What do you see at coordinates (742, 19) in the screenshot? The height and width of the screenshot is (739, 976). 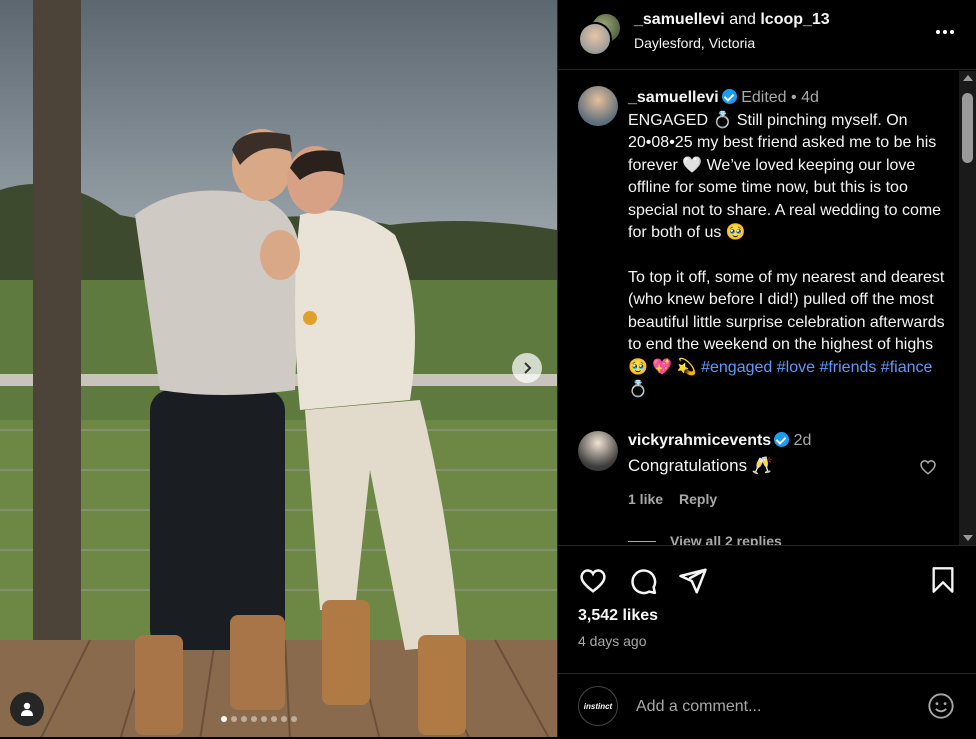 I see `joiner-text: and` at bounding box center [742, 19].